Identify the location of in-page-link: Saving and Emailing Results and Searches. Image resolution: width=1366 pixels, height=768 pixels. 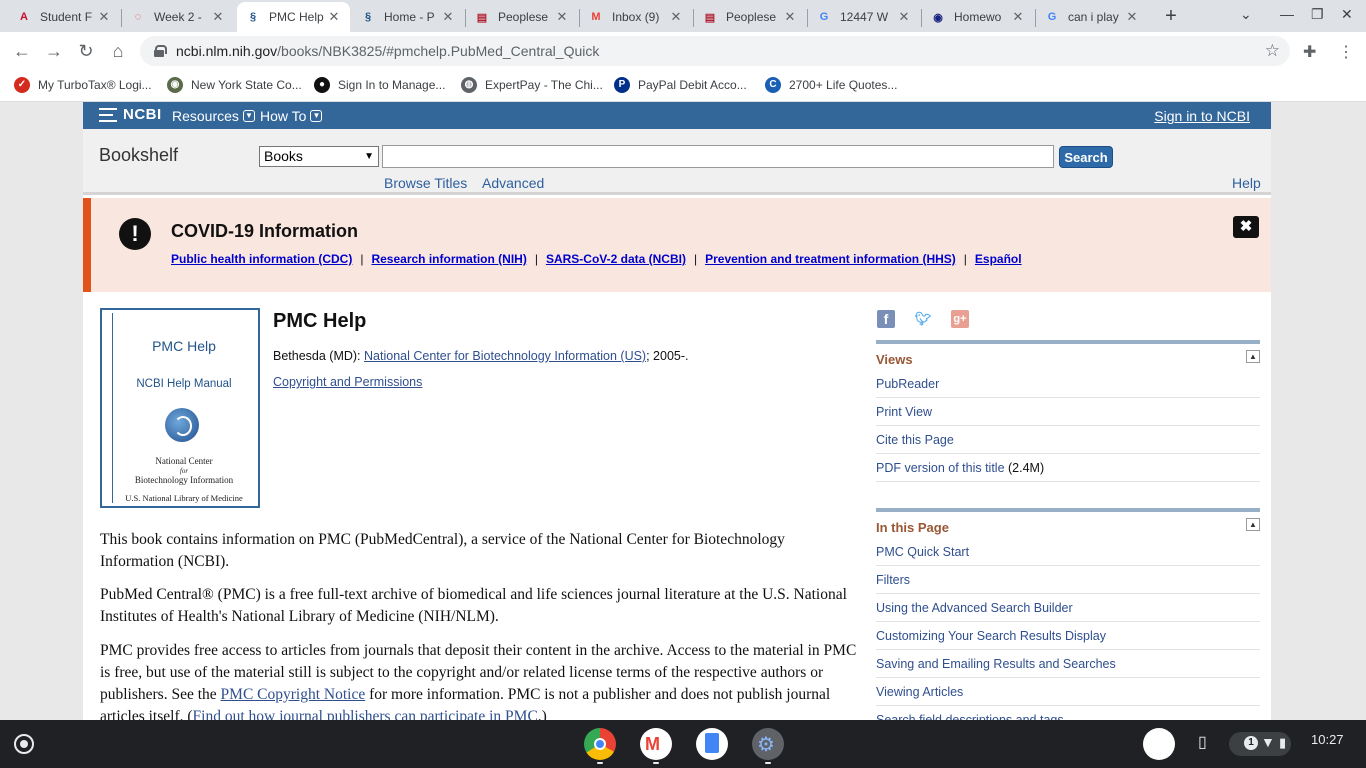
(1068, 664).